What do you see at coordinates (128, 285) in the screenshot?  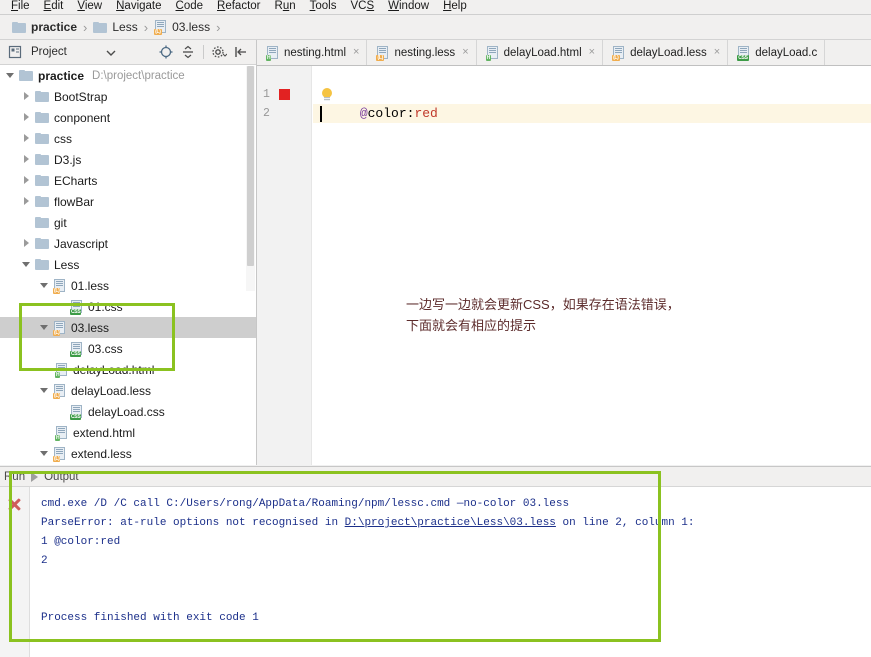 I see `tree-row-01-less: (L) 01.less` at bounding box center [128, 285].